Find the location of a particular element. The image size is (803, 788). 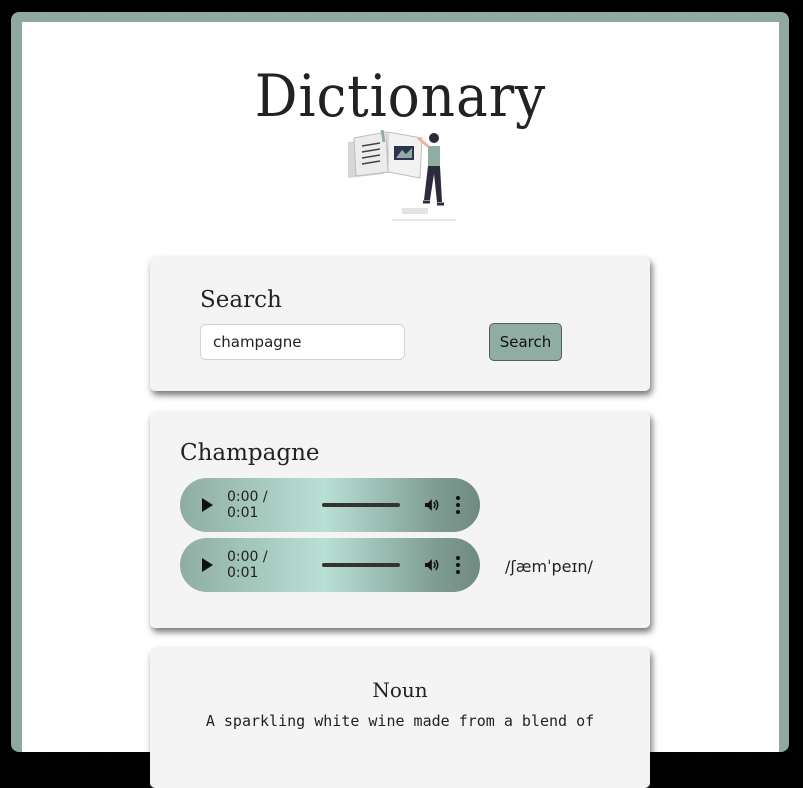

search-input is located at coordinates (302, 342).